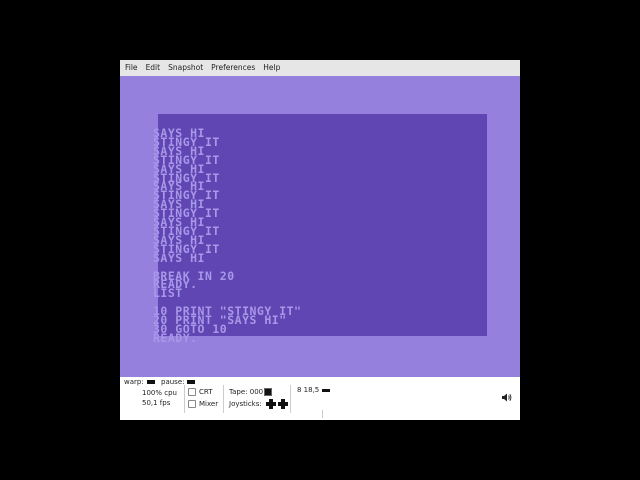  What do you see at coordinates (191, 382) in the screenshot?
I see `pause-led` at bounding box center [191, 382].